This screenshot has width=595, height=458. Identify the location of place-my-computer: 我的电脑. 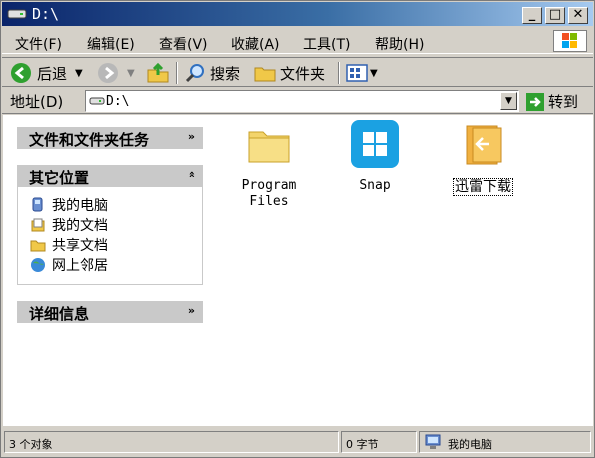
(69, 205).